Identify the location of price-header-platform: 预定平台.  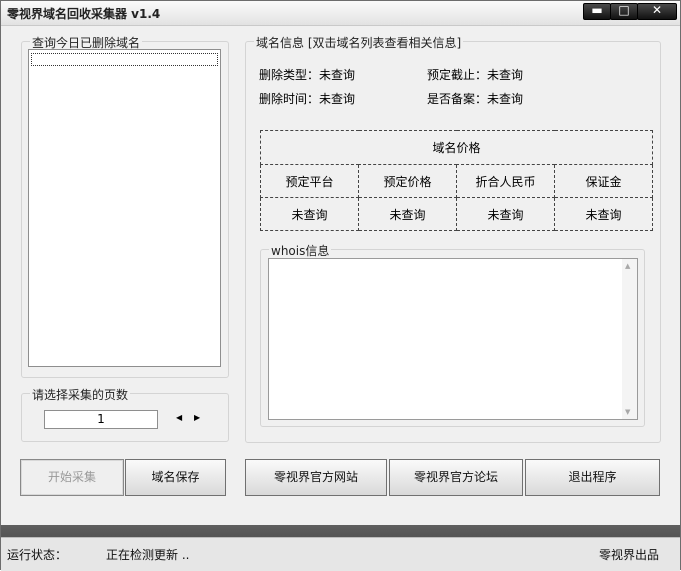
(309, 181).